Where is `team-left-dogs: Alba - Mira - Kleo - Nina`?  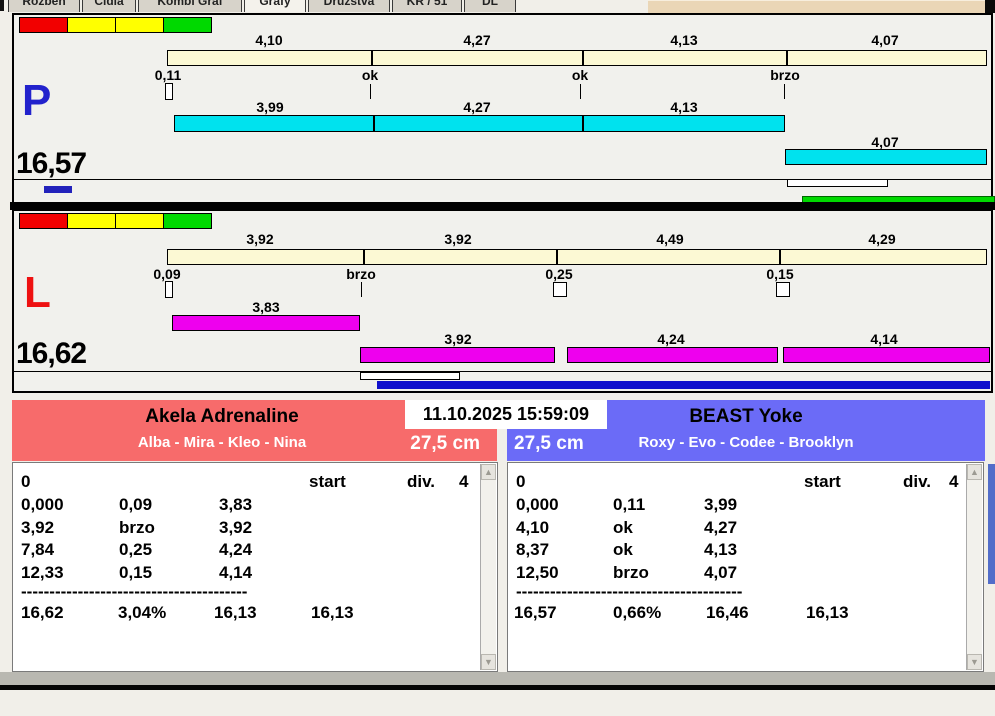 team-left-dogs: Alba - Mira - Kleo - Nina is located at coordinates (222, 442).